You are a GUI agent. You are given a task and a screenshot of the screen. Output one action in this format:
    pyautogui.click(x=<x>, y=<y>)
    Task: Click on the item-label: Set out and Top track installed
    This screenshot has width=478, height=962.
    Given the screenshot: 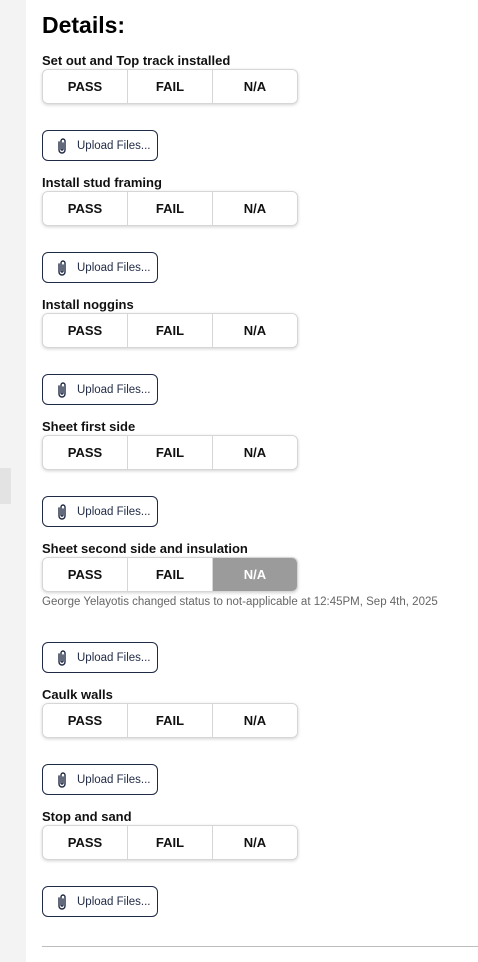 What is the action you would take?
    pyautogui.click(x=136, y=60)
    